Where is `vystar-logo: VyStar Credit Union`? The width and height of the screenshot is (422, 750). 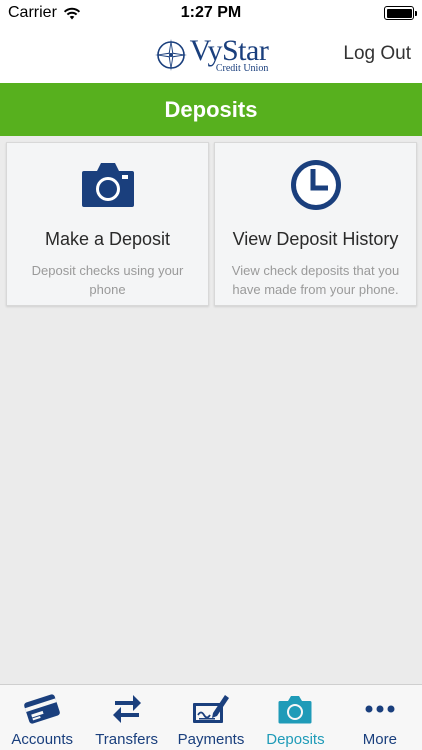
vystar-logo: VyStar Credit Union is located at coordinates (211, 53).